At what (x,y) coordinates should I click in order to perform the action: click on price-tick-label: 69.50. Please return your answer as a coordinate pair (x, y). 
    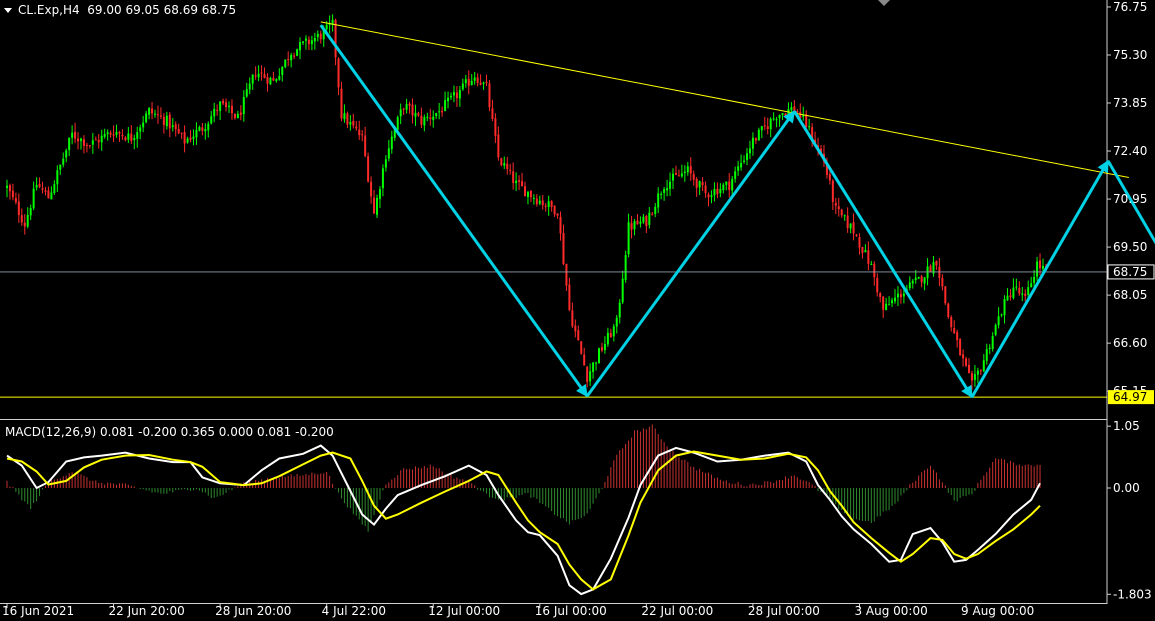
    Looking at the image, I should click on (1130, 247).